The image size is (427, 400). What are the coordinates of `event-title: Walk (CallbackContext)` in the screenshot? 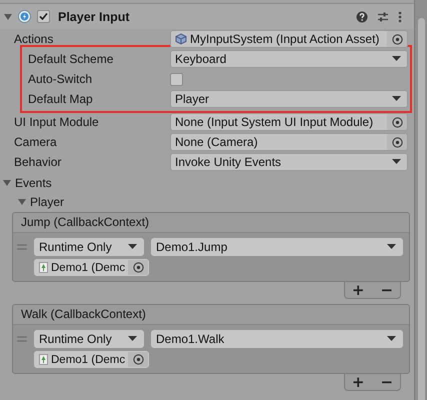 It's located at (211, 315).